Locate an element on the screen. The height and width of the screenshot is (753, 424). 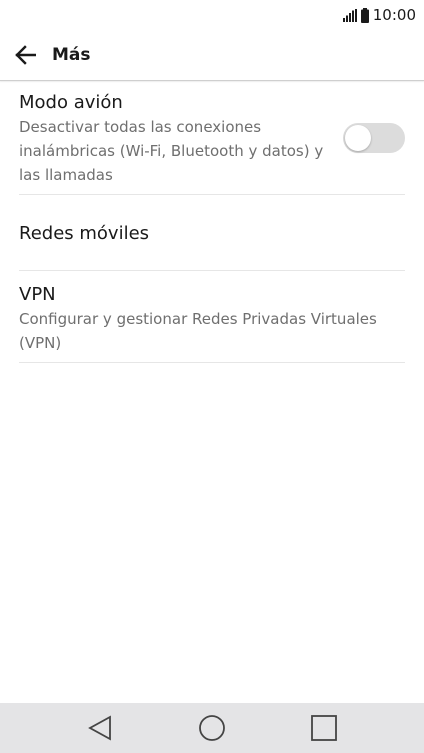
mobile-networks-item: Redes móviles is located at coordinates (212, 233).